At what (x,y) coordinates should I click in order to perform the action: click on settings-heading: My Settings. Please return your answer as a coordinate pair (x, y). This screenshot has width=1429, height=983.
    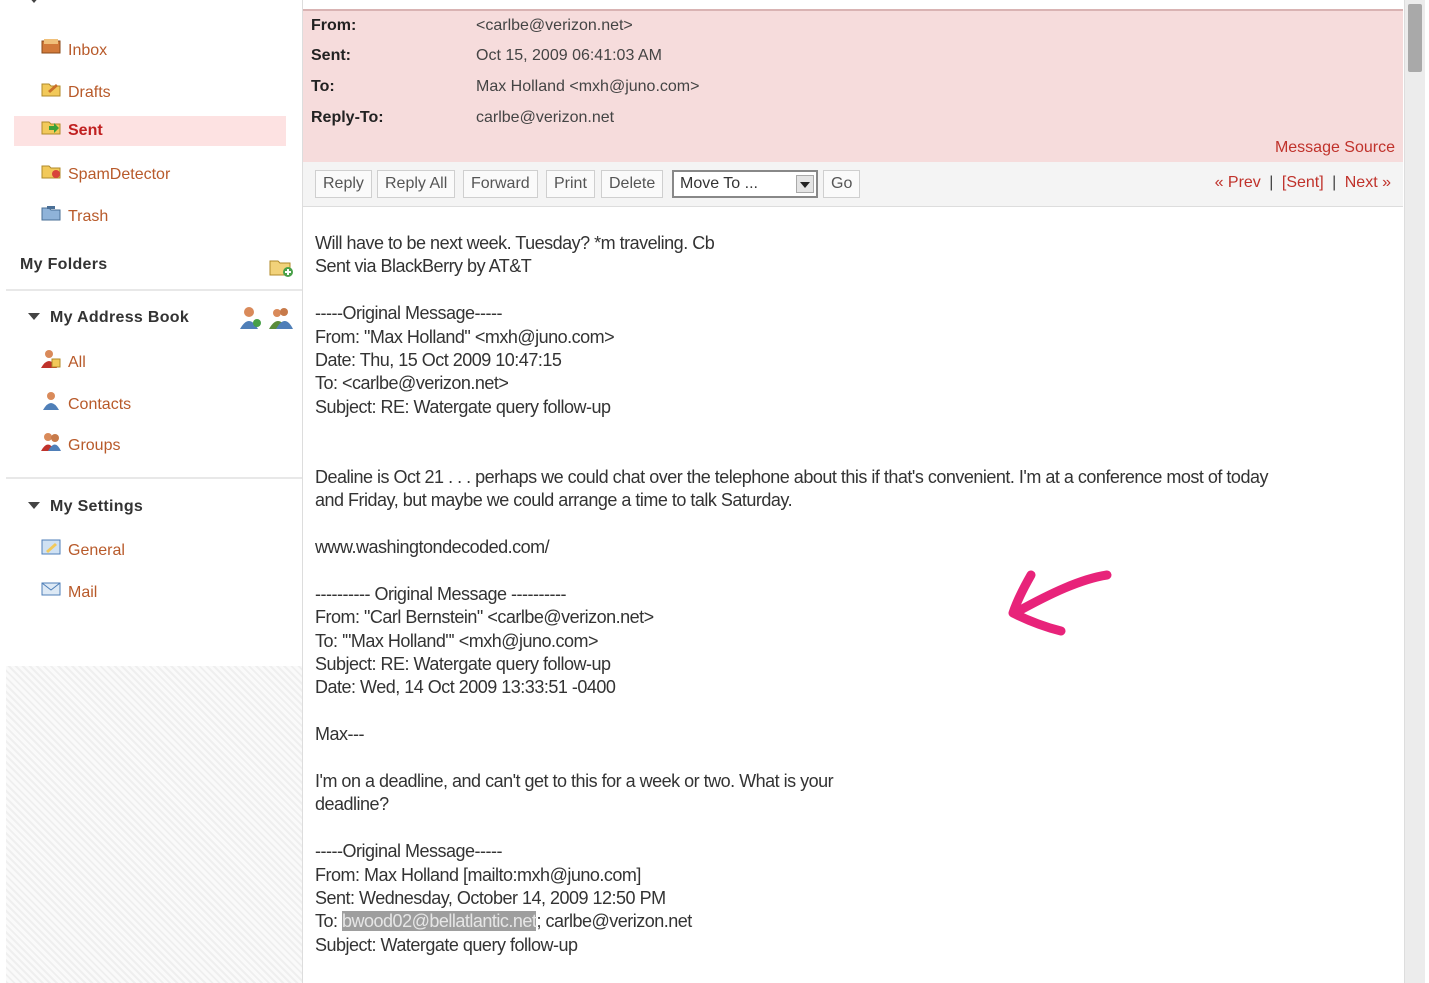
    Looking at the image, I should click on (154, 507).